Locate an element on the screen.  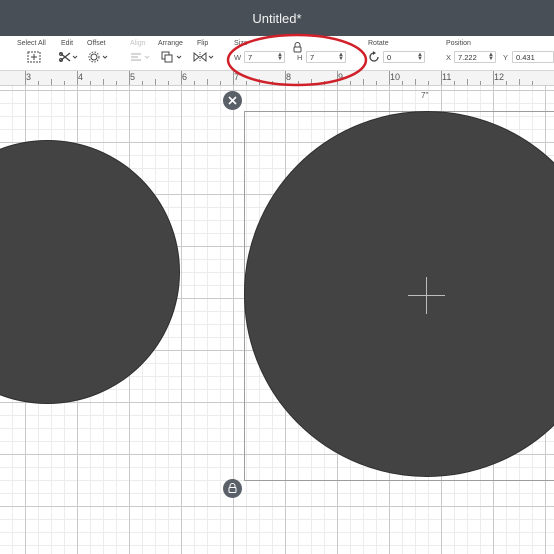
arrange-group: Arrange is located at coordinates (172, 53).